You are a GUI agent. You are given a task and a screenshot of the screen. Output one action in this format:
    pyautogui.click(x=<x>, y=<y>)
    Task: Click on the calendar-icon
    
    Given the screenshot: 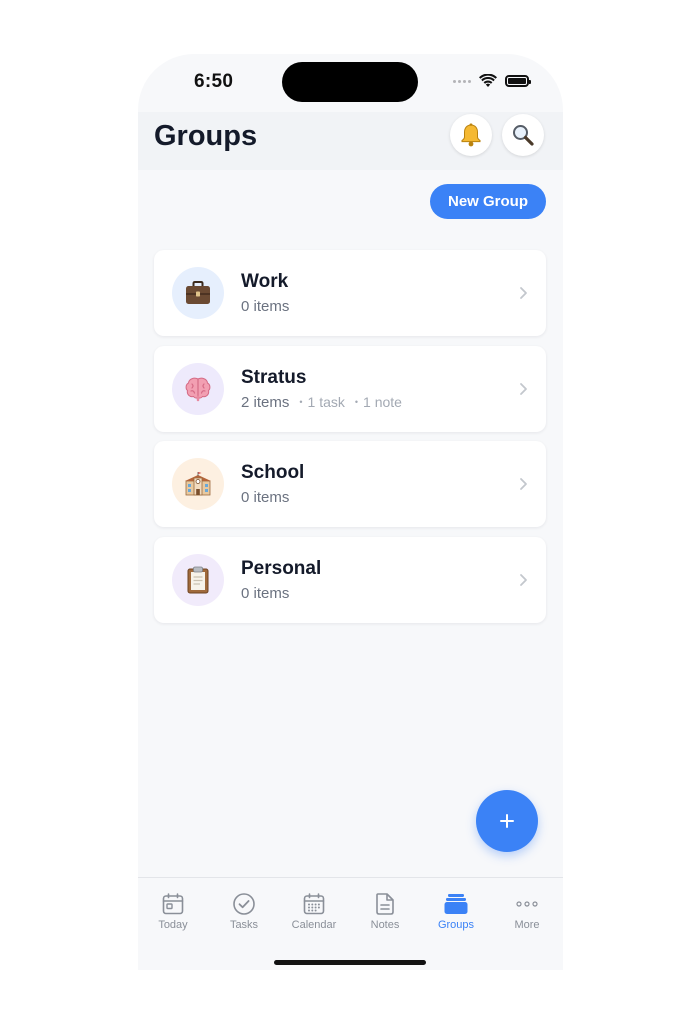 What is the action you would take?
    pyautogui.click(x=314, y=904)
    